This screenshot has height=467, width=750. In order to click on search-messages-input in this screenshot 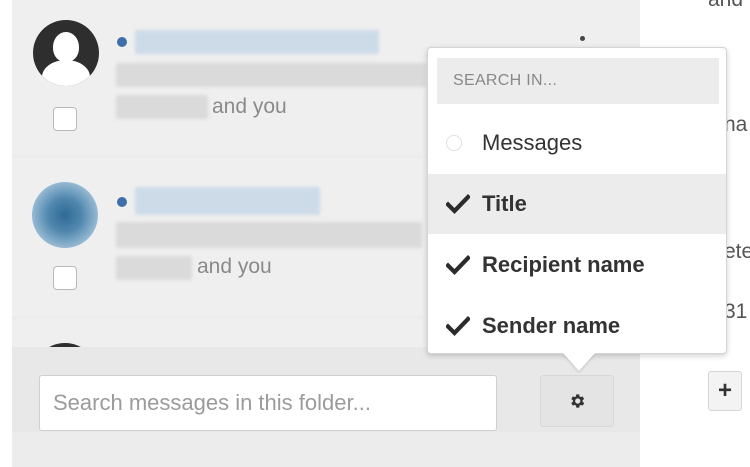, I will do `click(268, 403)`.